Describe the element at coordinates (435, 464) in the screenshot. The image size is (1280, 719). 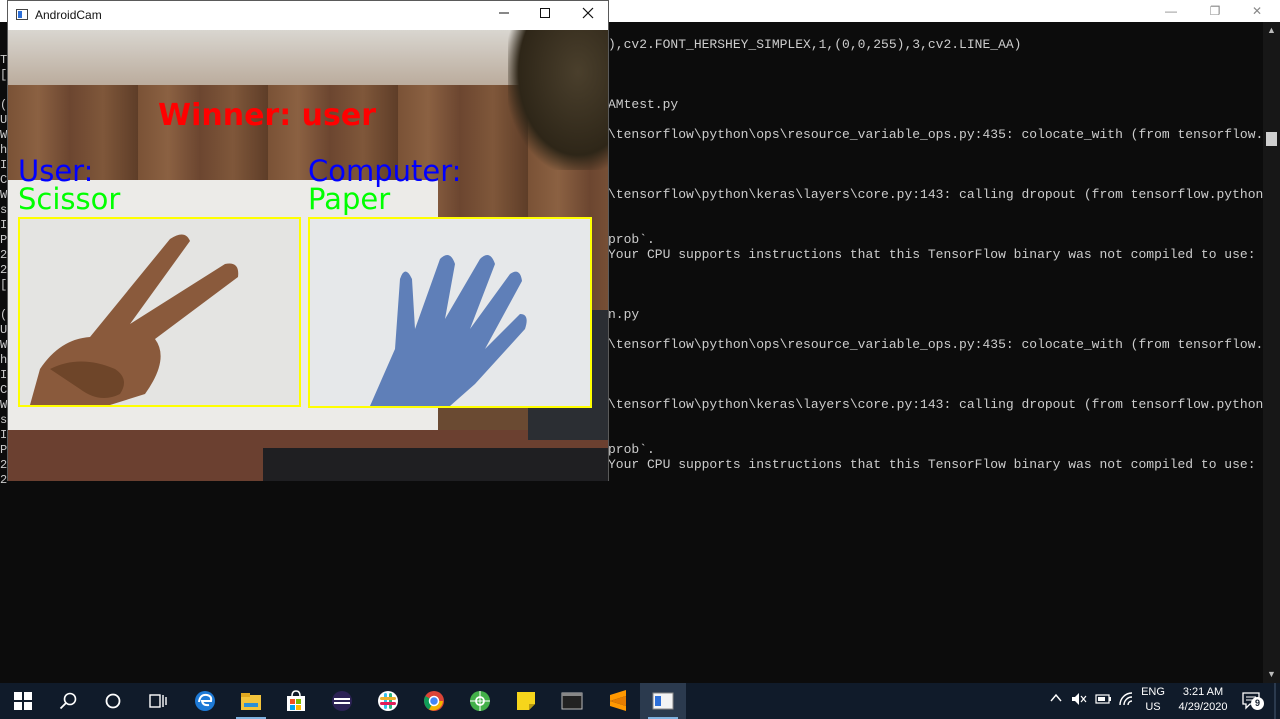
I see `laptop-background` at that location.